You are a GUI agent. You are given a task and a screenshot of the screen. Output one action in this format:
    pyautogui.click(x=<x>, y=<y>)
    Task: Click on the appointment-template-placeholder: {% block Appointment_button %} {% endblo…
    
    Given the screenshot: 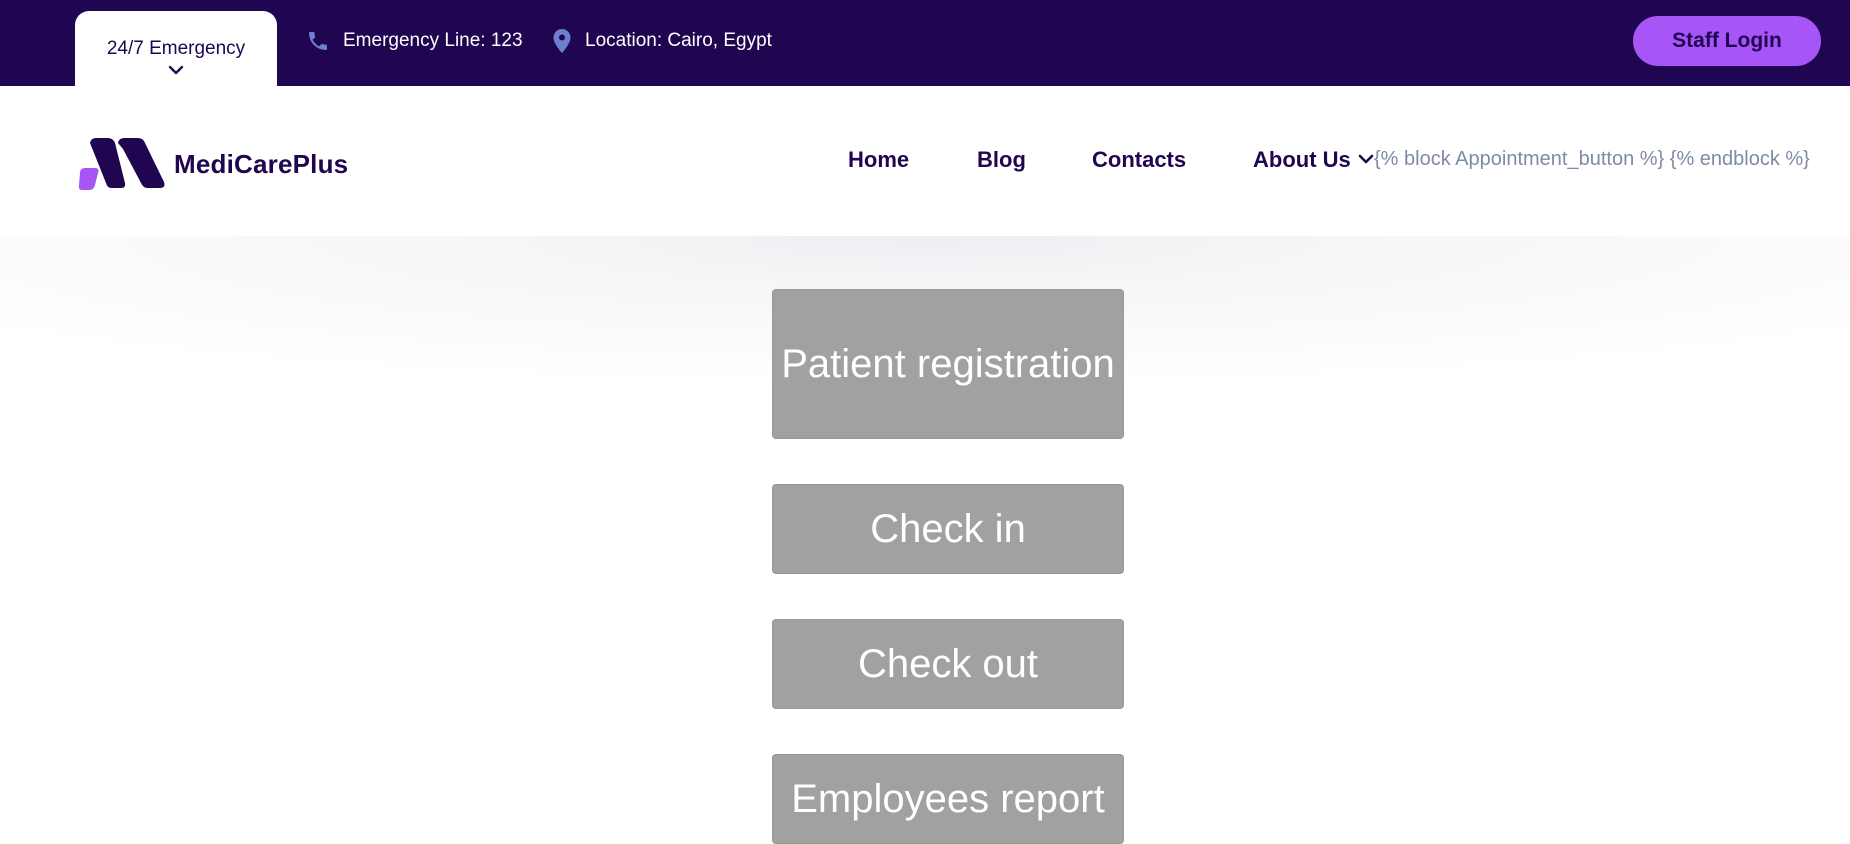 What is the action you would take?
    pyautogui.click(x=1592, y=159)
    